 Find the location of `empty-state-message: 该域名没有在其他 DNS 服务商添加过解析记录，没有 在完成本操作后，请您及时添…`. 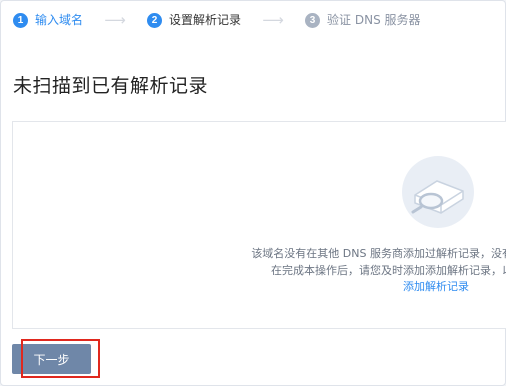

empty-state-message: 该域名没有在其他 DNS 服务商添加过解析记录，没有 在完成本操作后，请您及时添… is located at coordinates (349, 262).